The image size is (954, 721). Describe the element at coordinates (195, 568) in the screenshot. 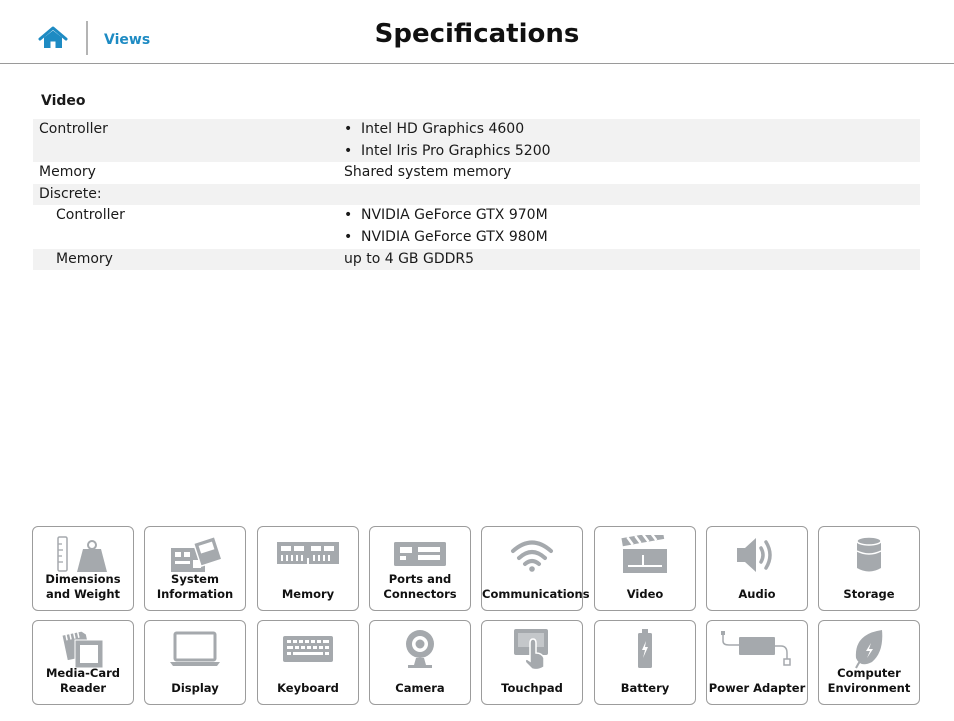

I see `tile-system-information: System Information` at that location.